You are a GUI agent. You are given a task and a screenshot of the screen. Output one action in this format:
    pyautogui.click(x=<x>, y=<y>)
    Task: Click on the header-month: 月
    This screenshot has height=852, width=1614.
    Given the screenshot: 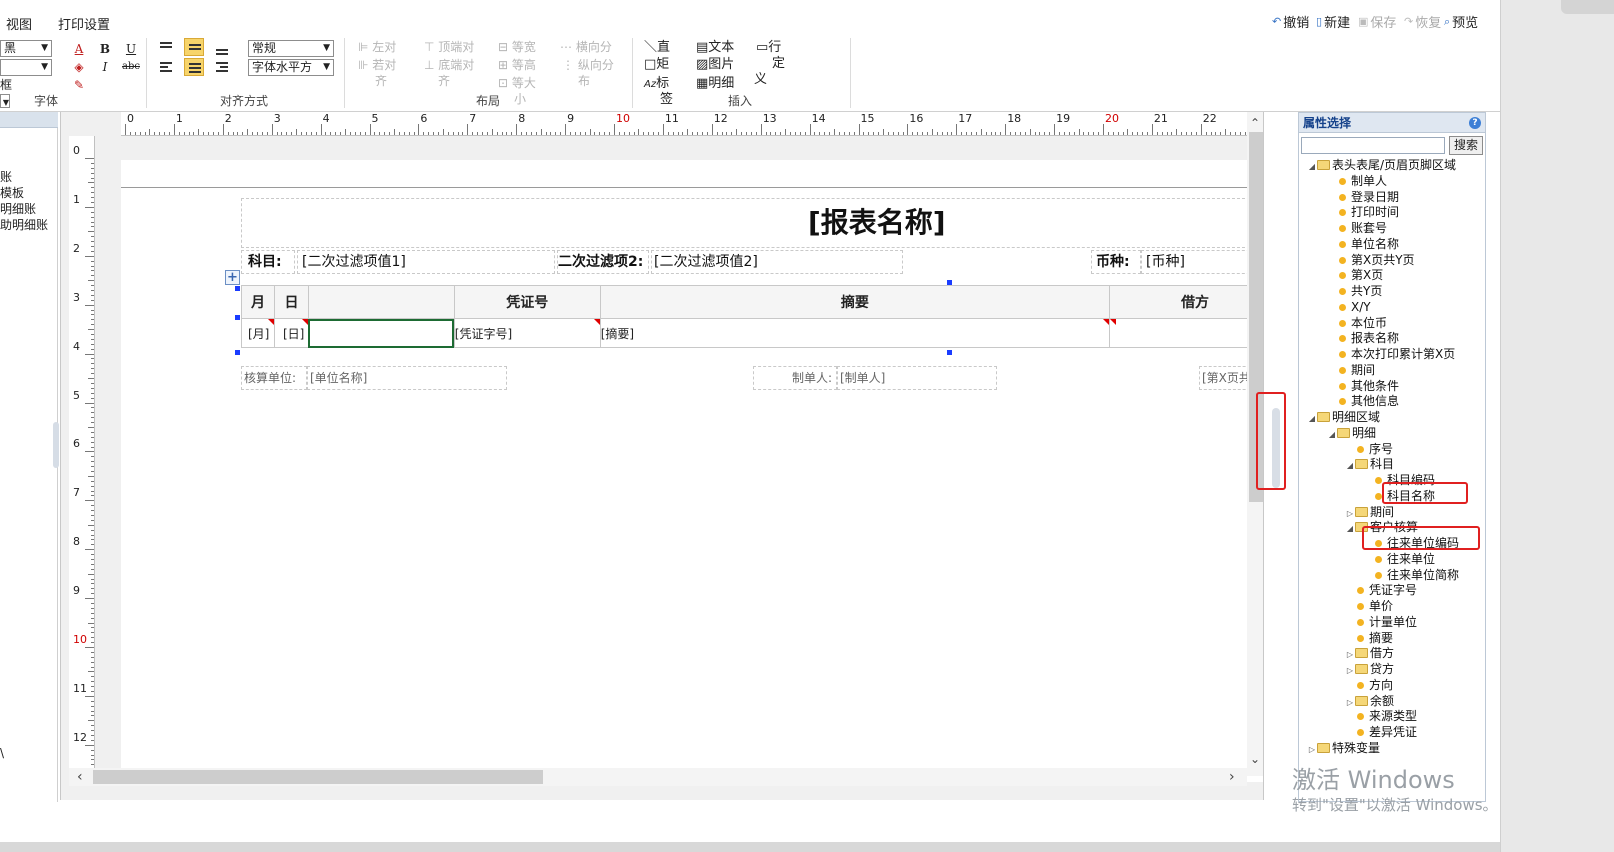 What is the action you would take?
    pyautogui.click(x=258, y=302)
    